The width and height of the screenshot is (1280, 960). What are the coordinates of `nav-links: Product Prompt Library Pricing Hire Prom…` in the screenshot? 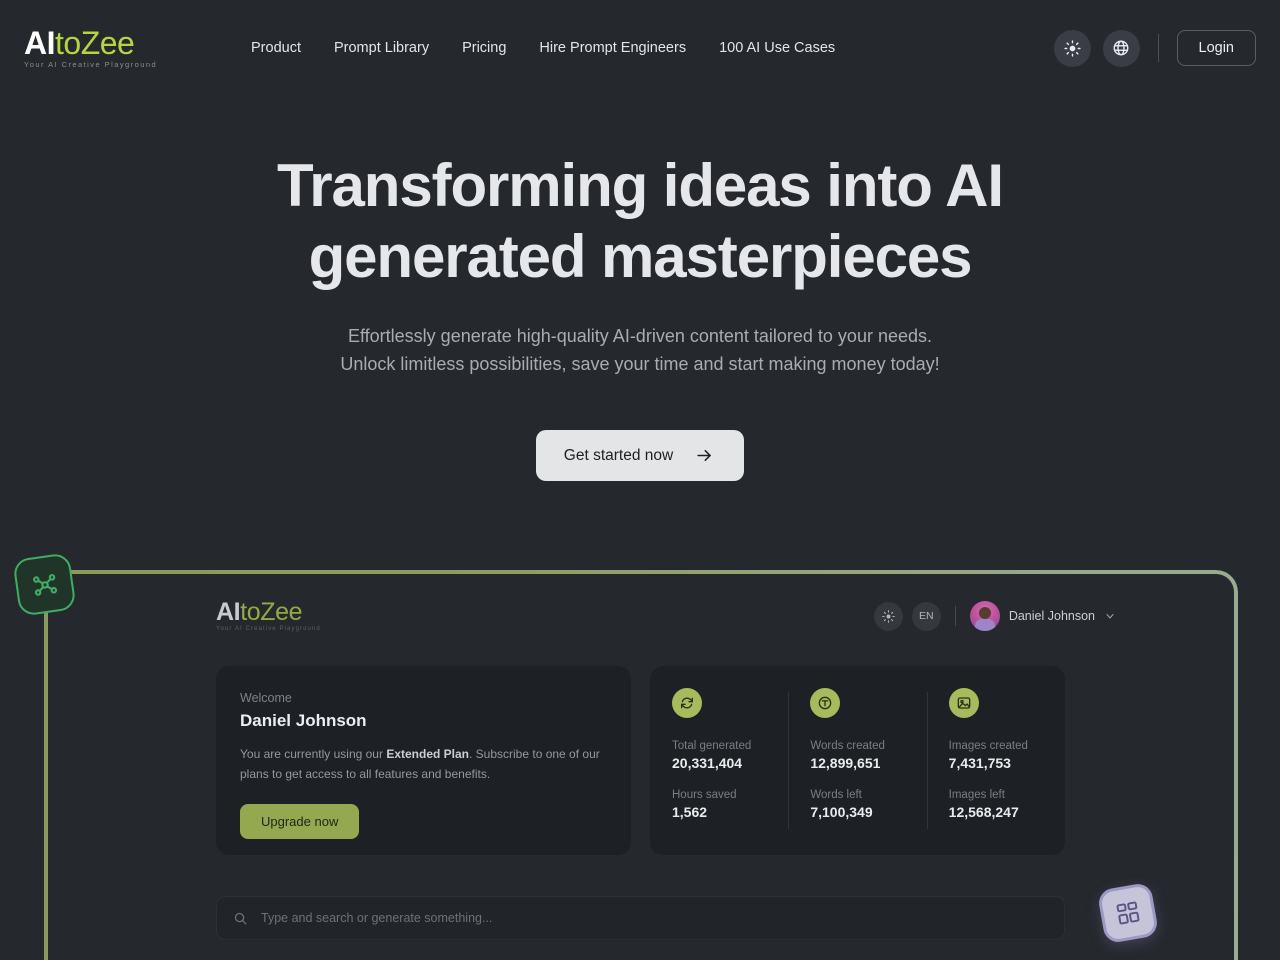 It's located at (543, 48).